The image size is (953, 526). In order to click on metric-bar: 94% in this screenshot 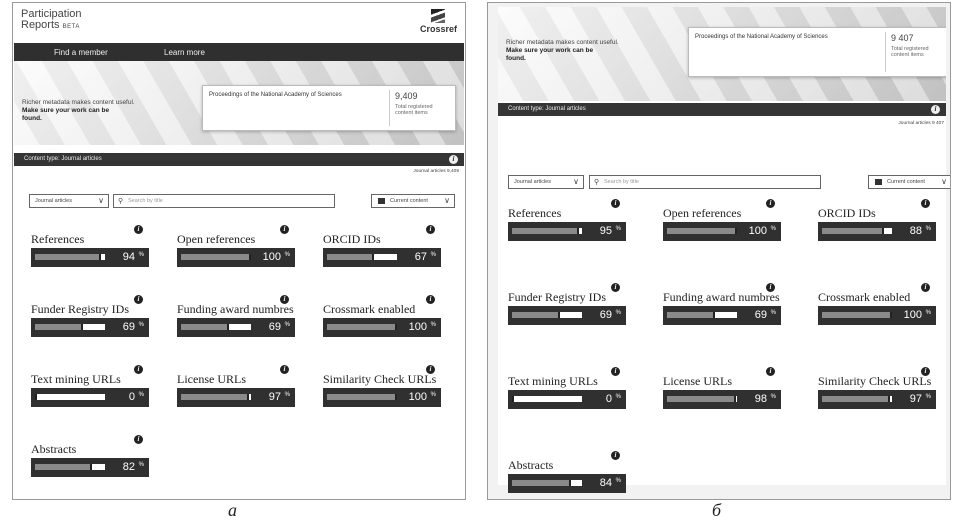, I will do `click(90, 257)`.